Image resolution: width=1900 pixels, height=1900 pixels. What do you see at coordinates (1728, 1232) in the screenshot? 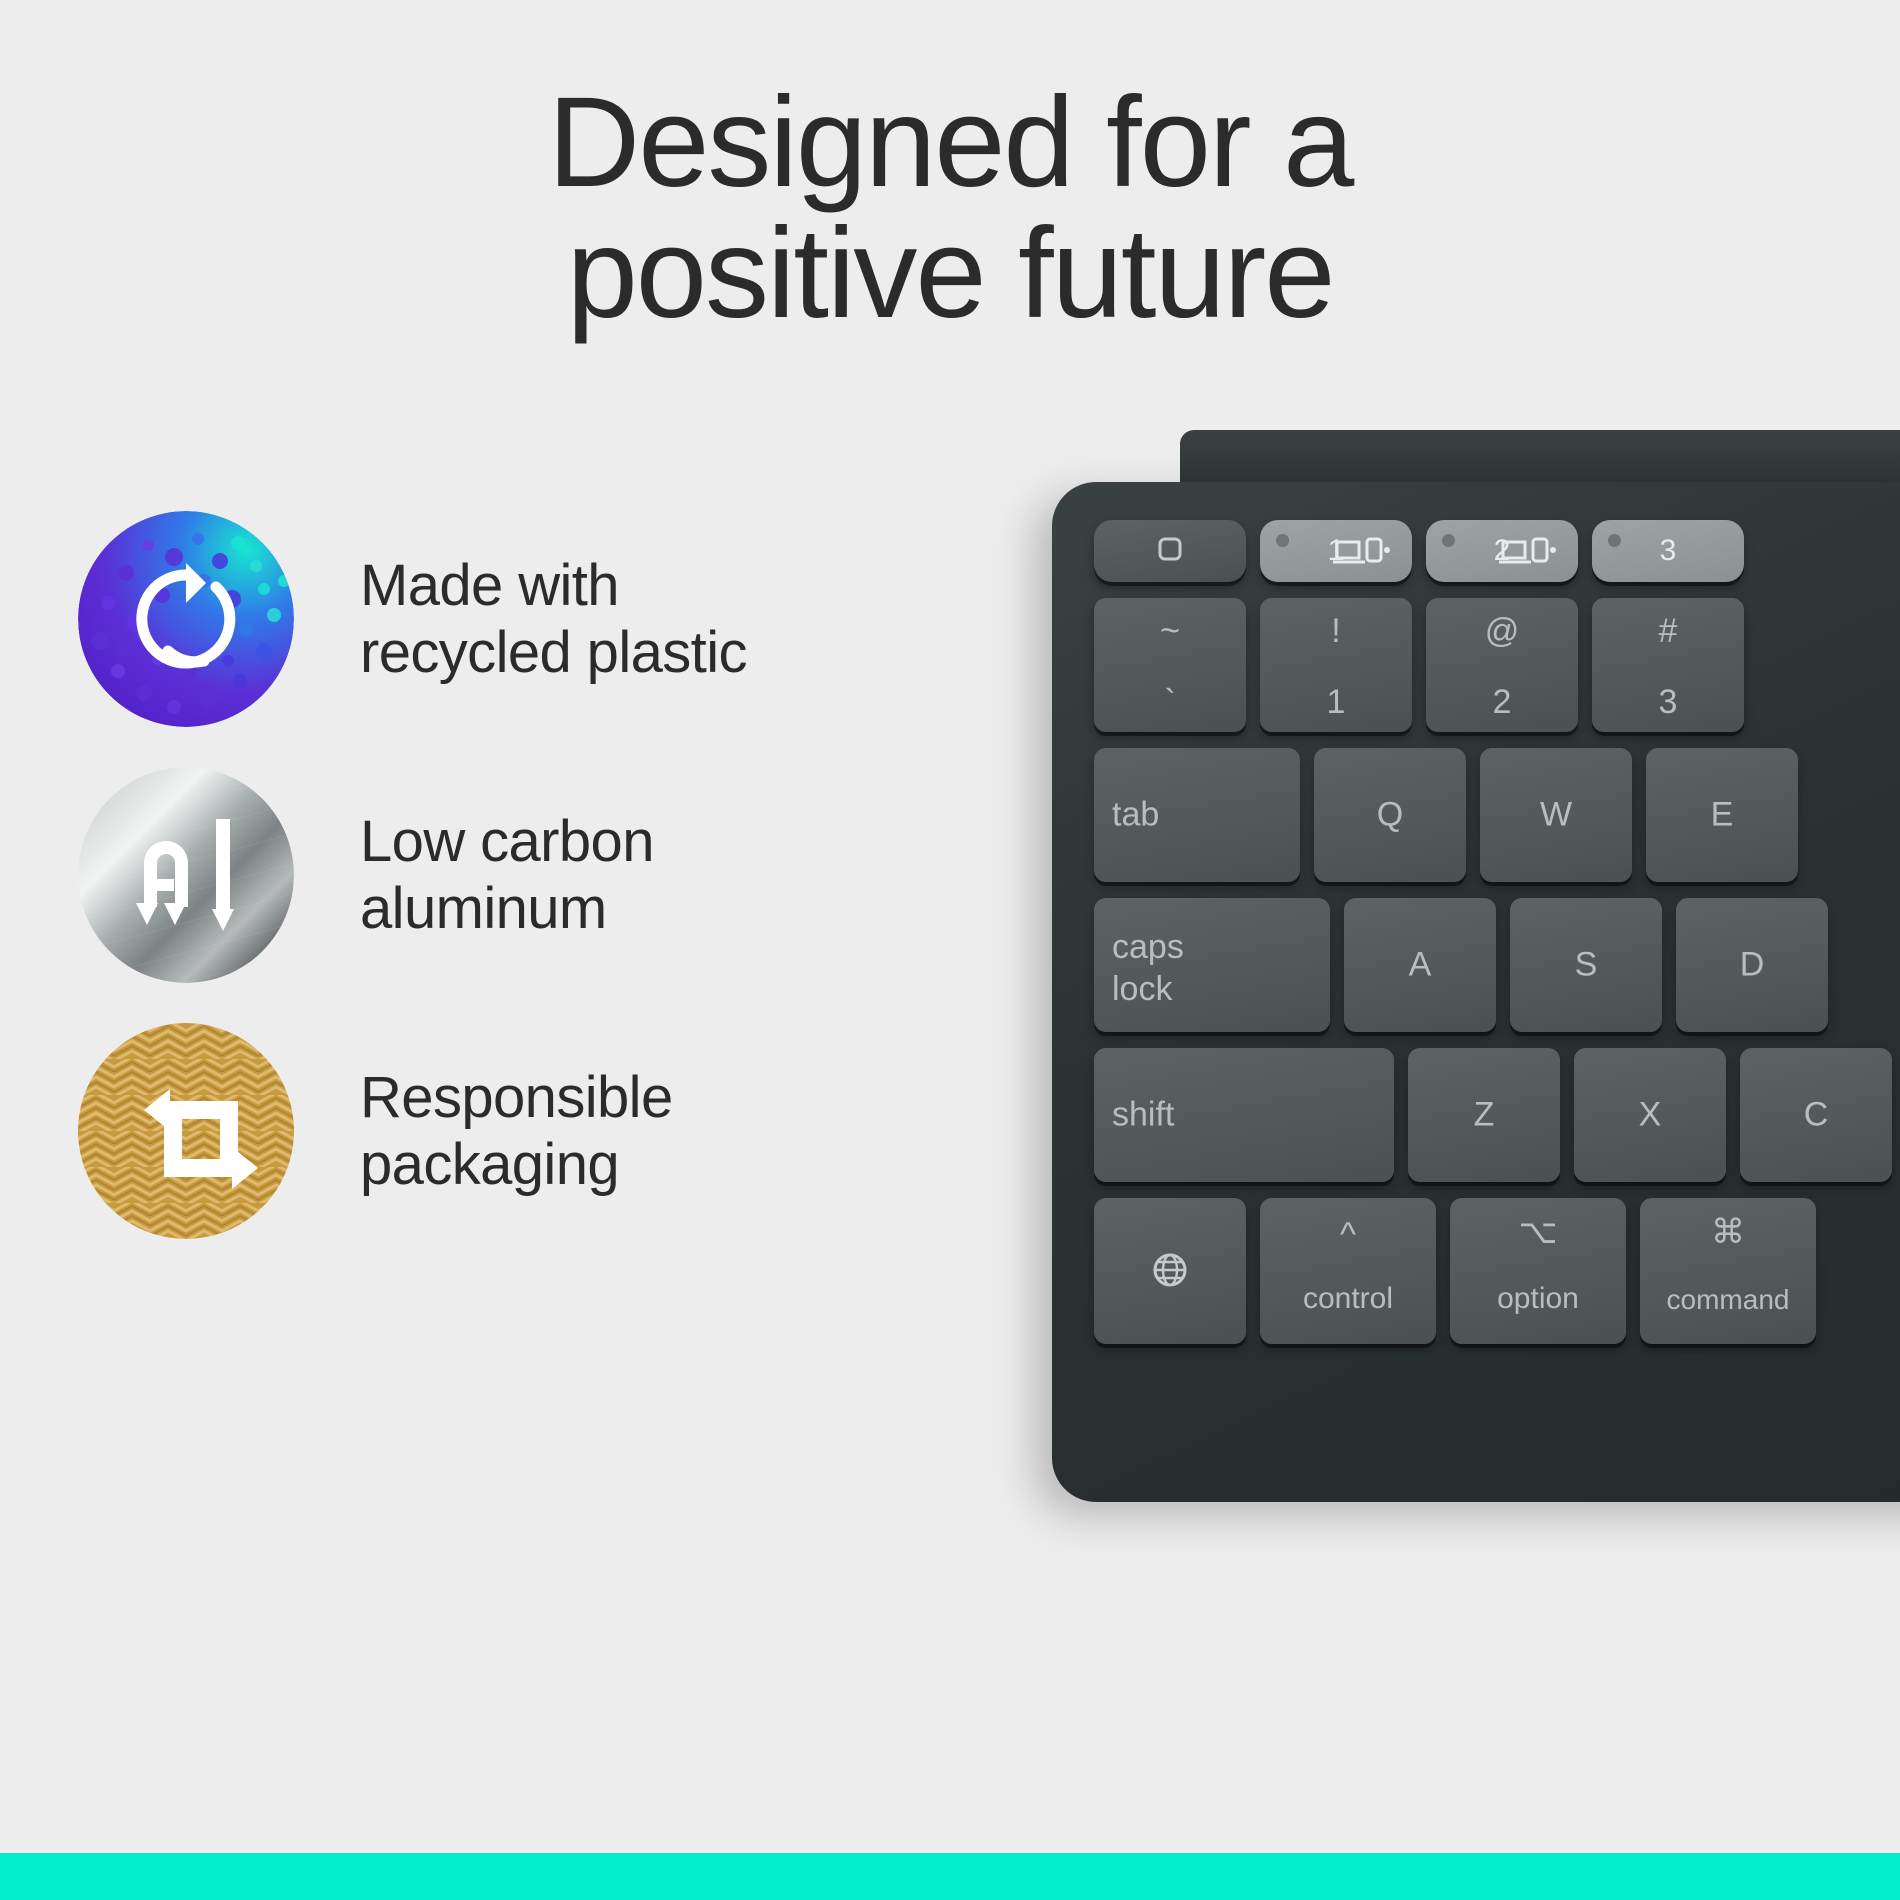
I see `command-key-symbol: ⌘` at bounding box center [1728, 1232].